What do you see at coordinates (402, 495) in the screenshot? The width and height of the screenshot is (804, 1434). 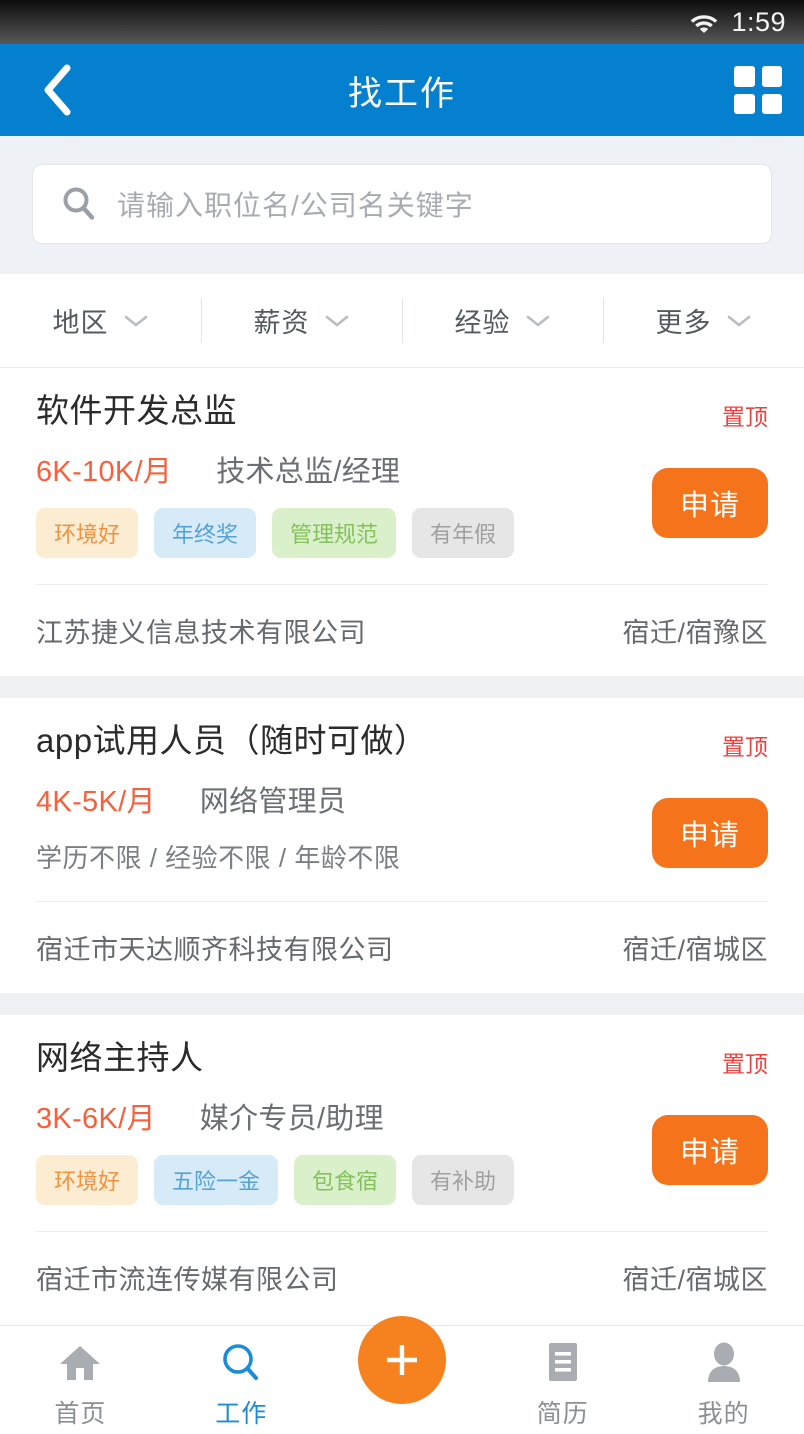 I see `job-card-body: 6K-10K/月 技术总监/经理 环境好 年终奖 管理规范 有年假 申请` at bounding box center [402, 495].